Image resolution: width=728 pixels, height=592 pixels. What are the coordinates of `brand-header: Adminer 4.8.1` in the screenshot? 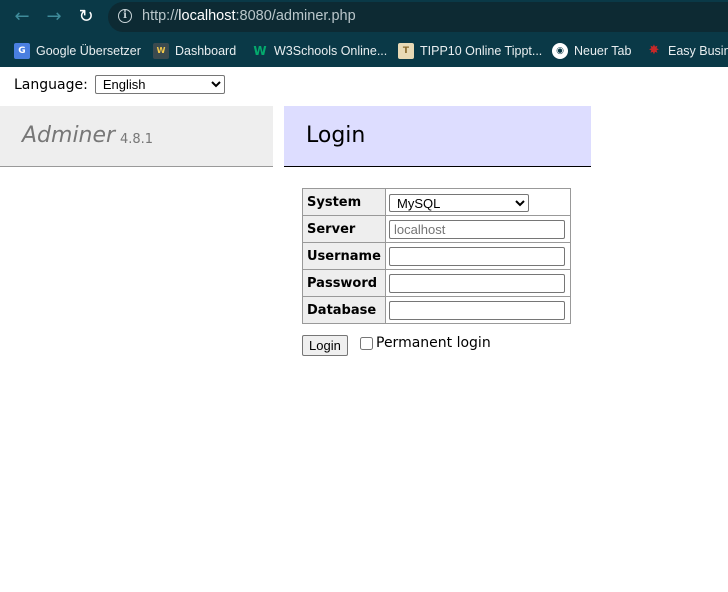 It's located at (136, 136).